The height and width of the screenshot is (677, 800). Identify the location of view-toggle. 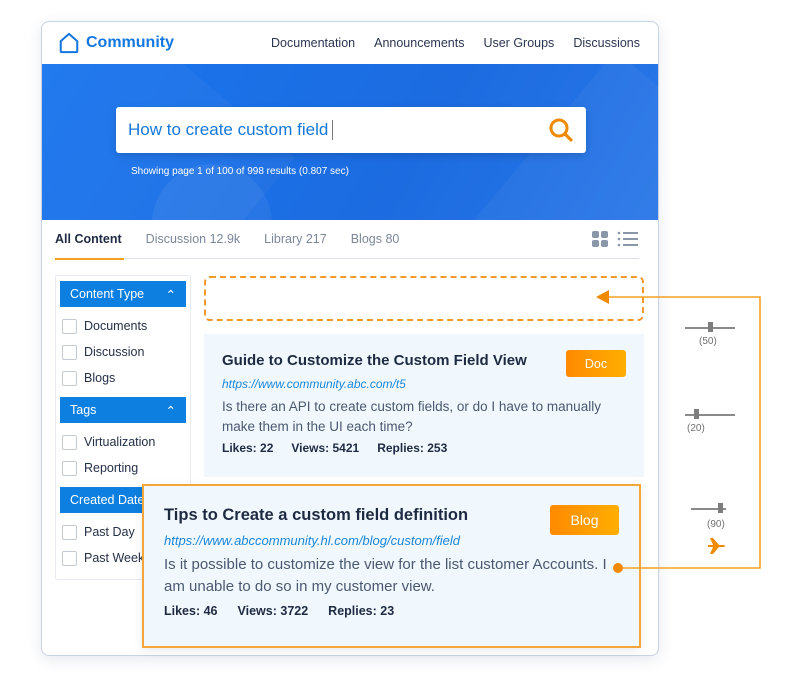
(615, 239).